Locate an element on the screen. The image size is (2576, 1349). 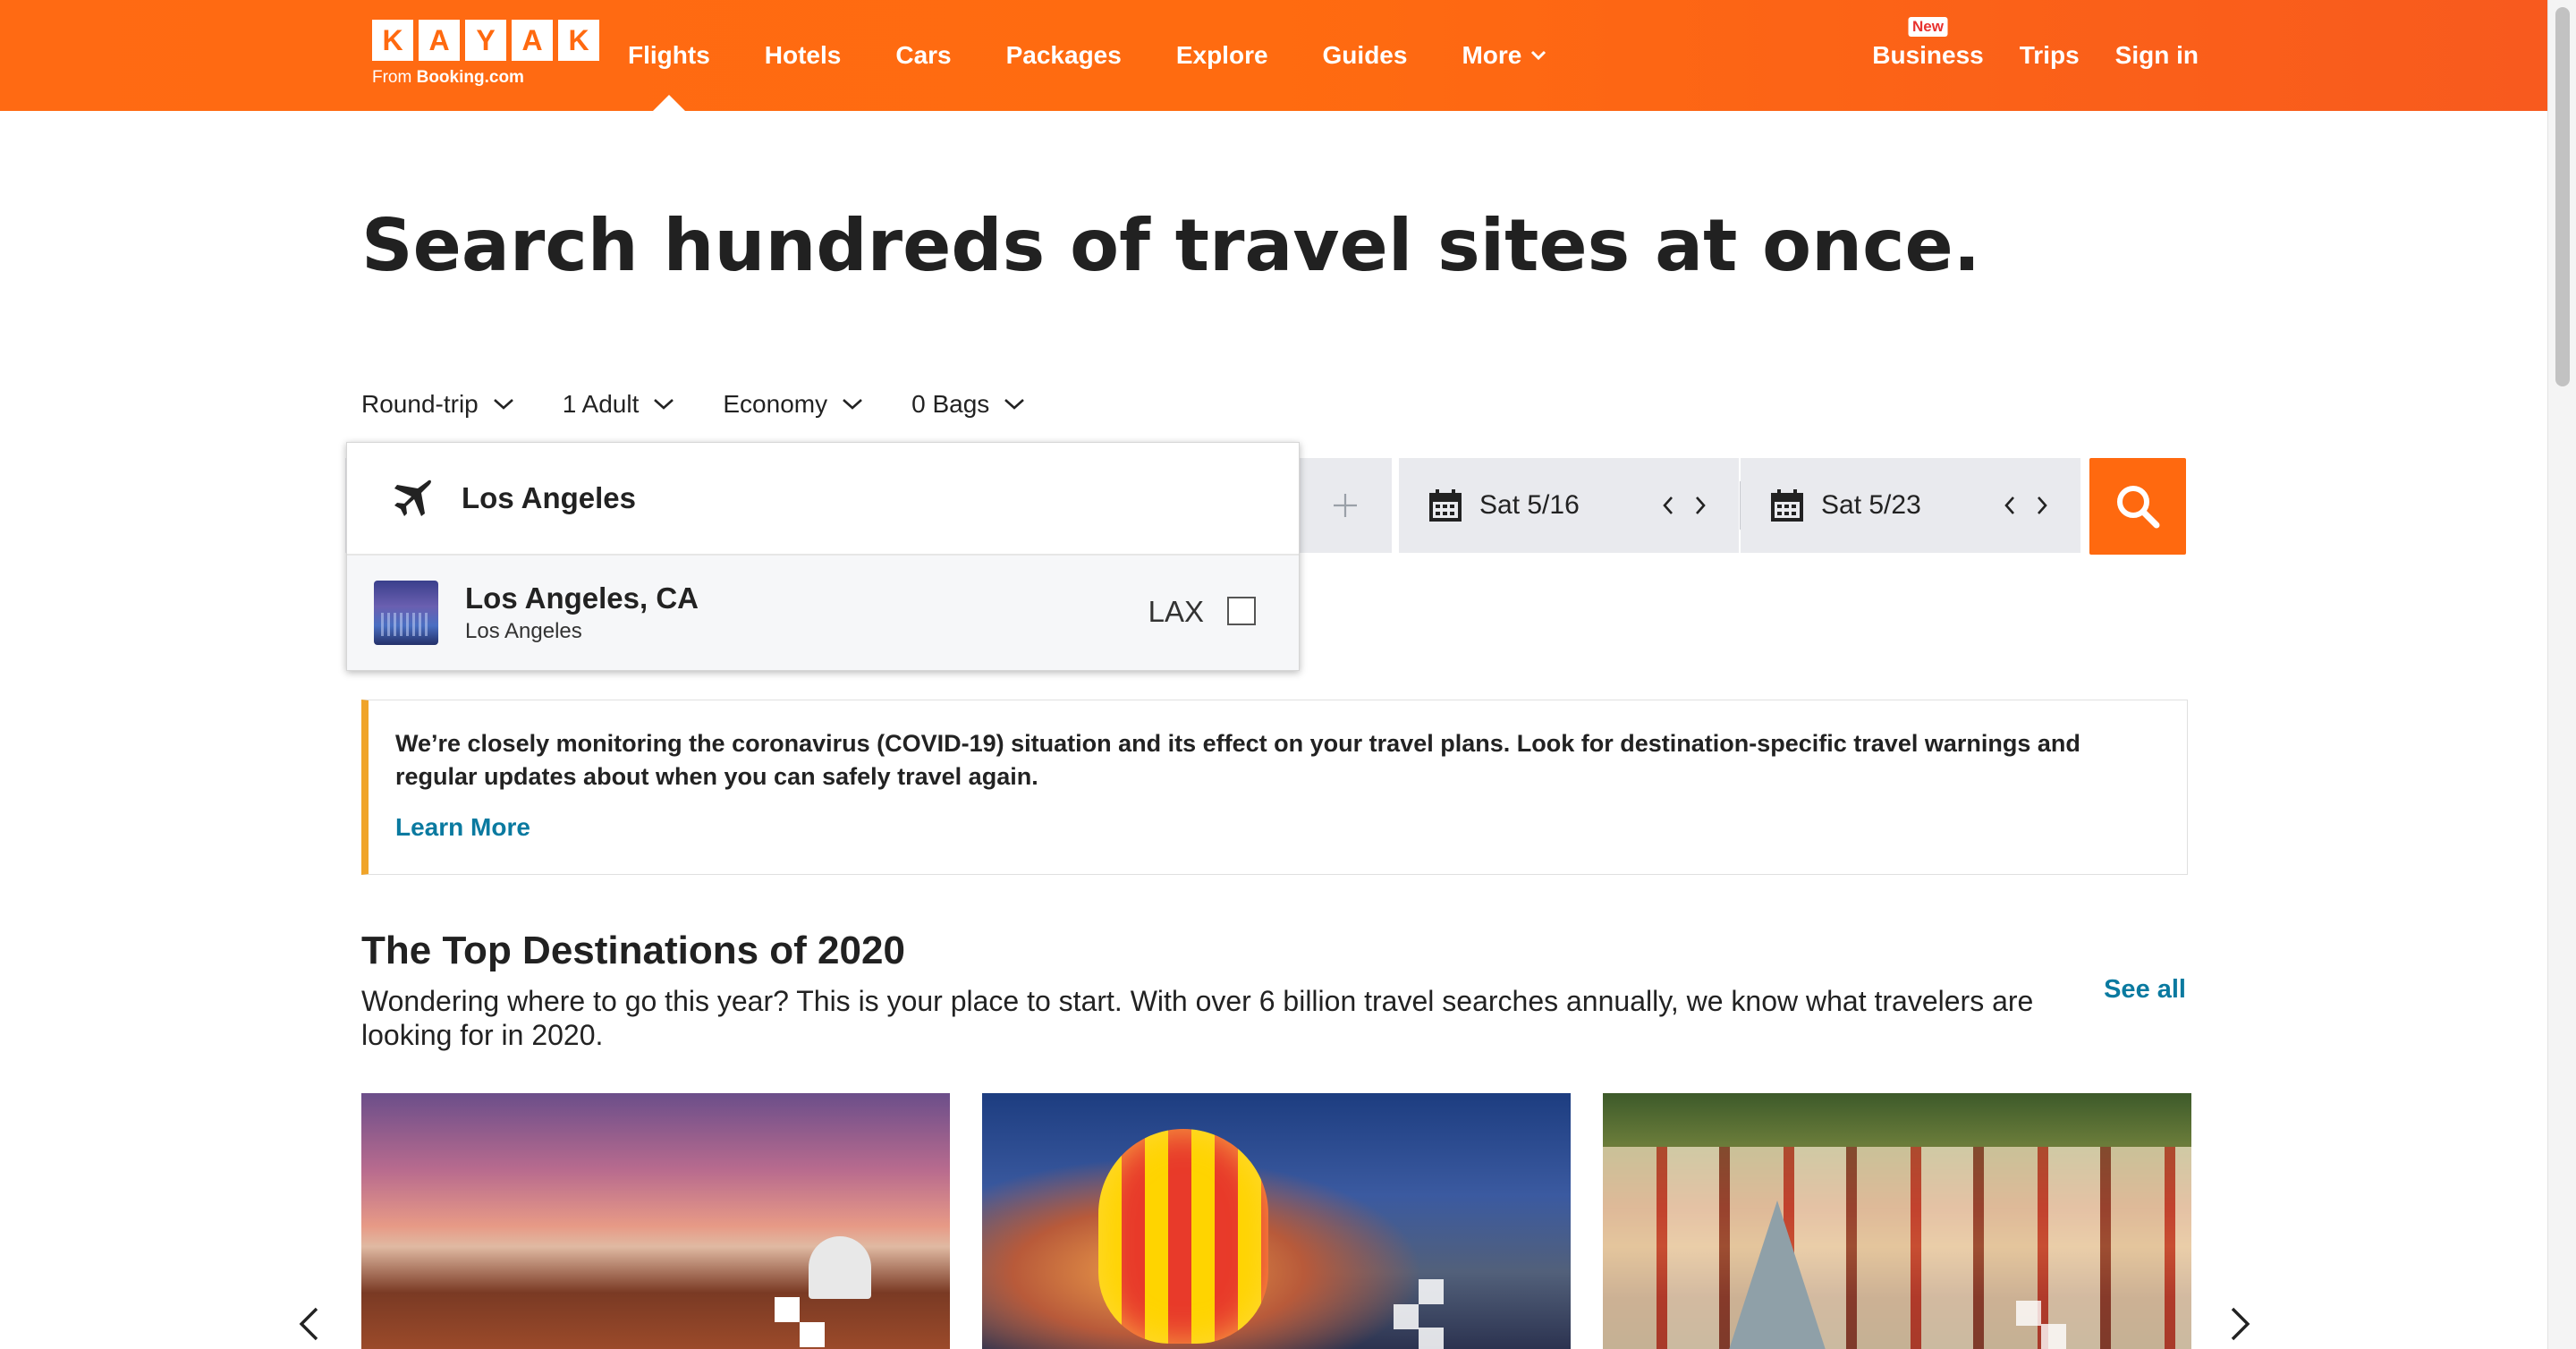
page-title: Search hundreds of travel sites at once. is located at coordinates (1171, 245).